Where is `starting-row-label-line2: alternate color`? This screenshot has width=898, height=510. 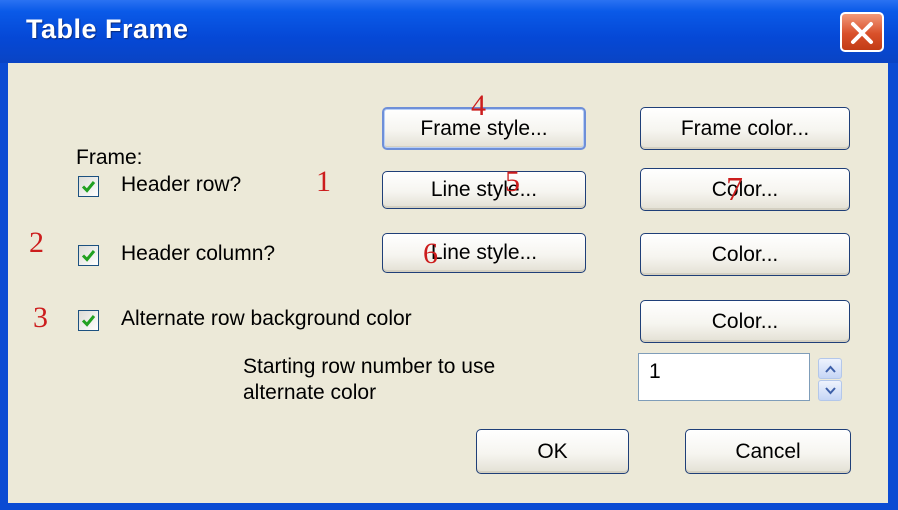
starting-row-label-line2: alternate color is located at coordinates (310, 392).